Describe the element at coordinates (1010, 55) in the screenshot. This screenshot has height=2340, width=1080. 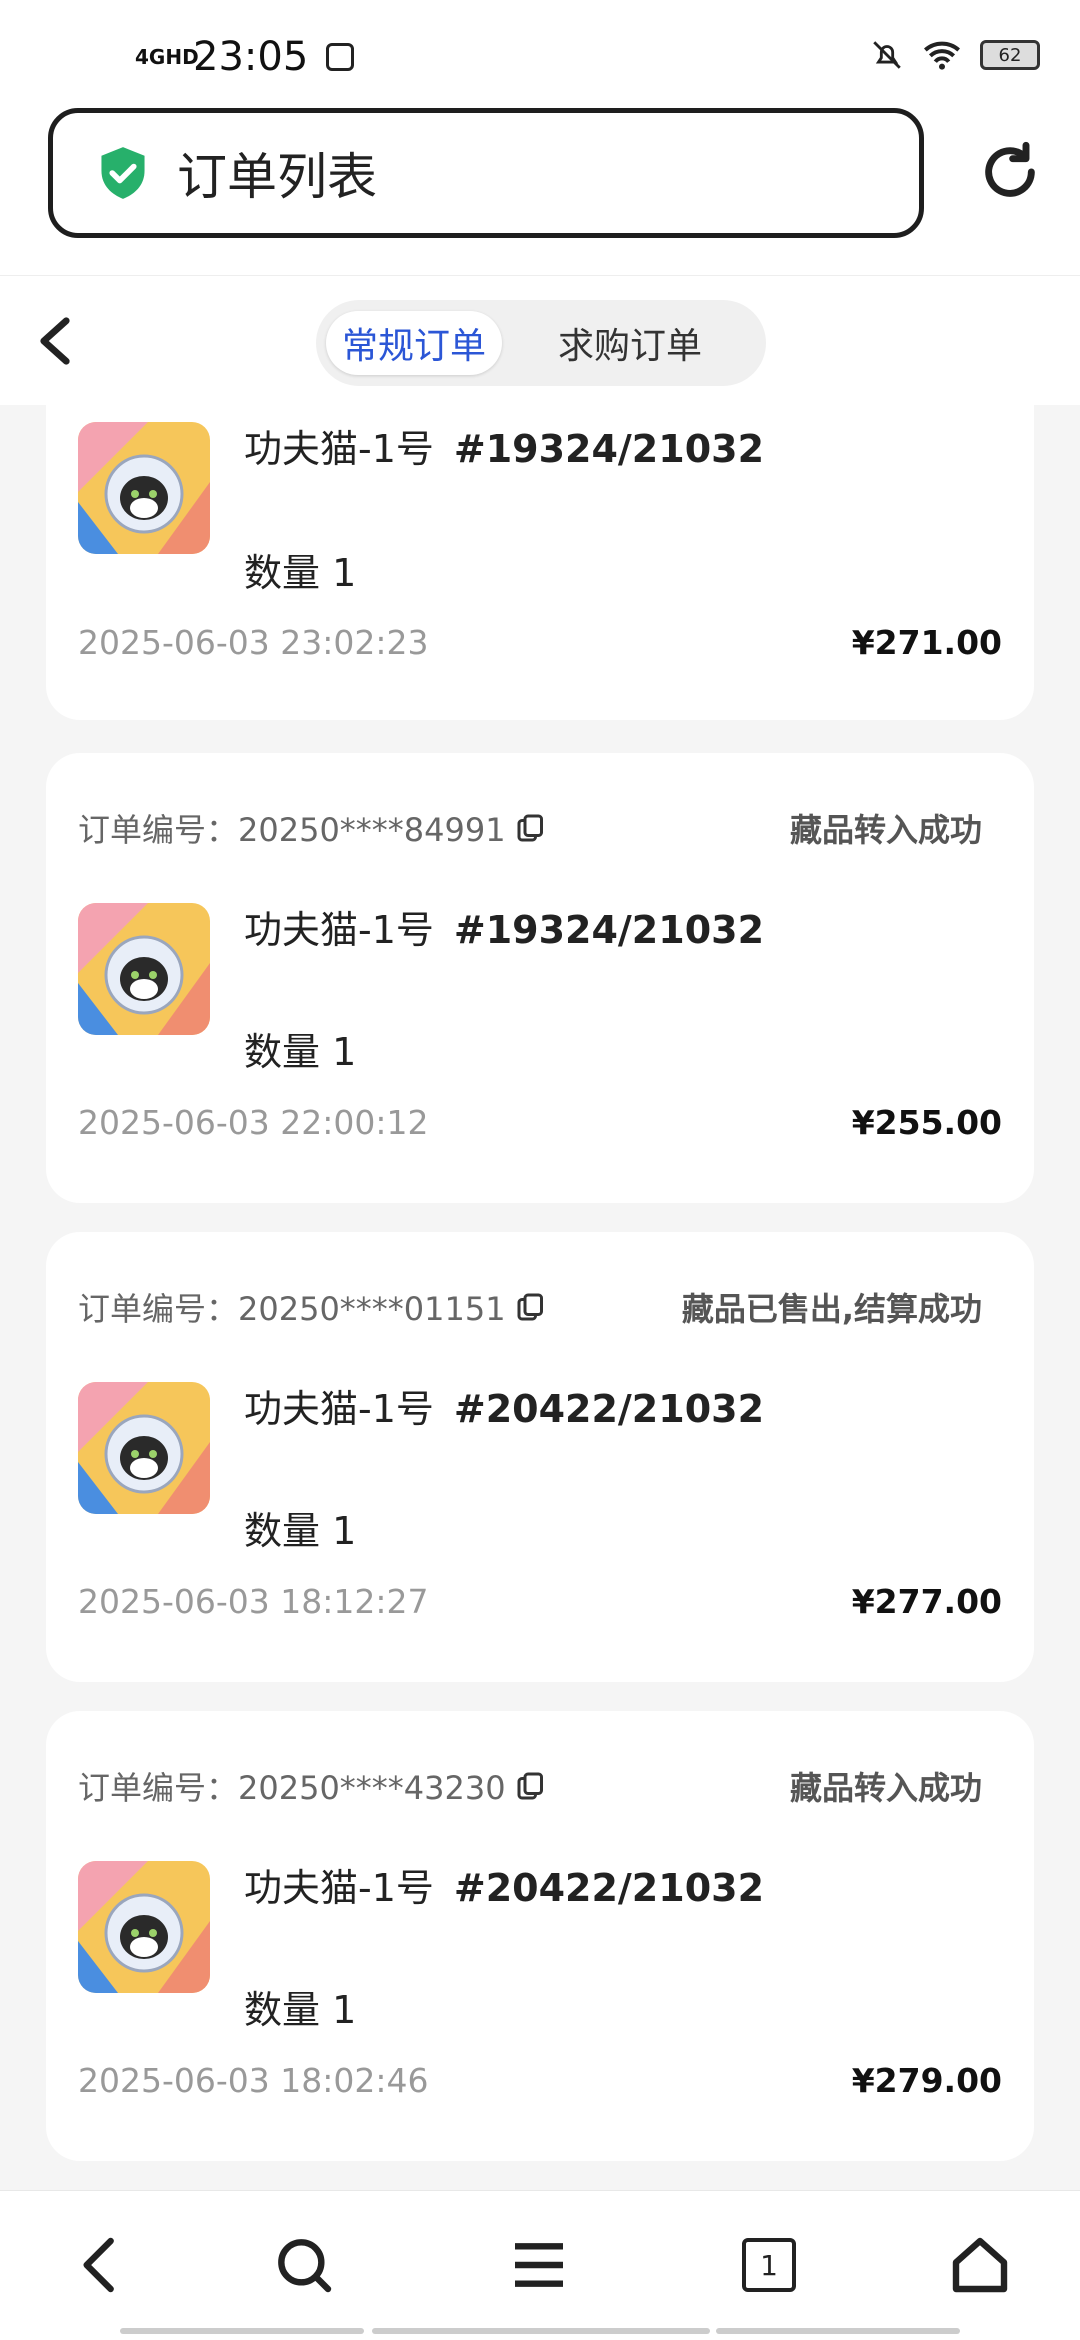
I see `battery-icon: 62` at that location.